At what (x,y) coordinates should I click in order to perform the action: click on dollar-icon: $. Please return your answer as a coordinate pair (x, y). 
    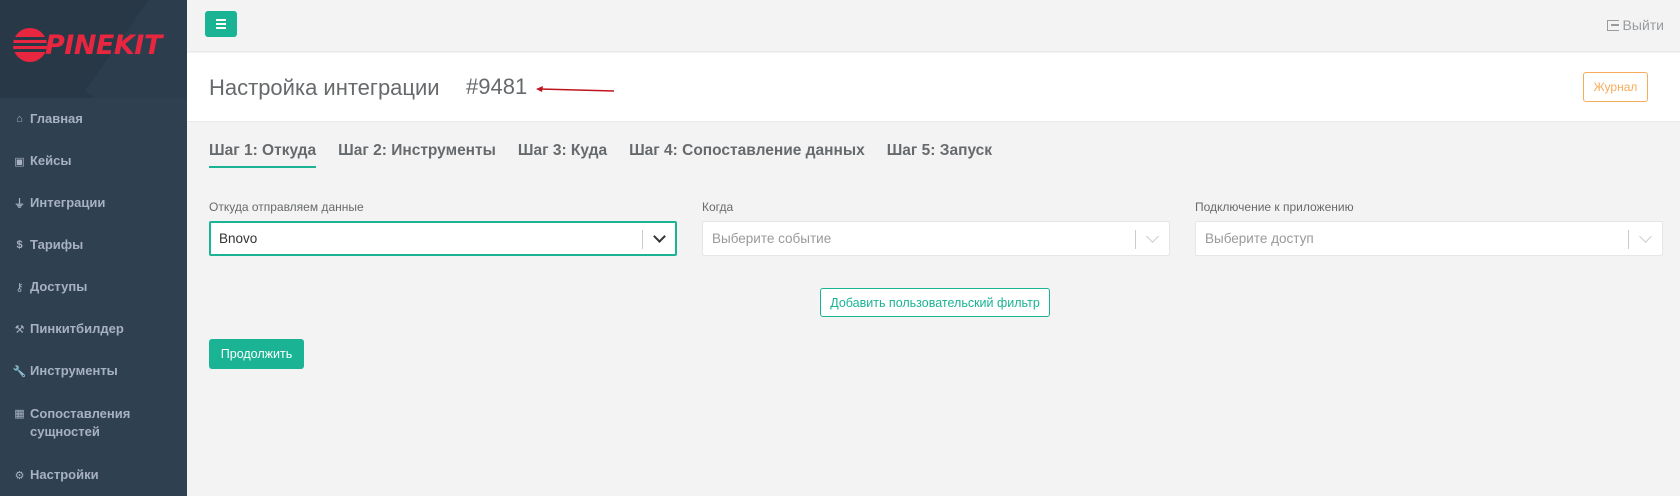
    Looking at the image, I should click on (19, 245).